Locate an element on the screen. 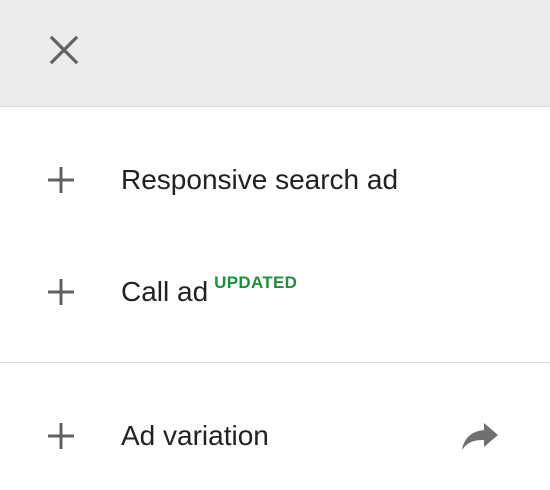  menu-item-responsive-search-ad: Responsive search ad is located at coordinates (275, 180).